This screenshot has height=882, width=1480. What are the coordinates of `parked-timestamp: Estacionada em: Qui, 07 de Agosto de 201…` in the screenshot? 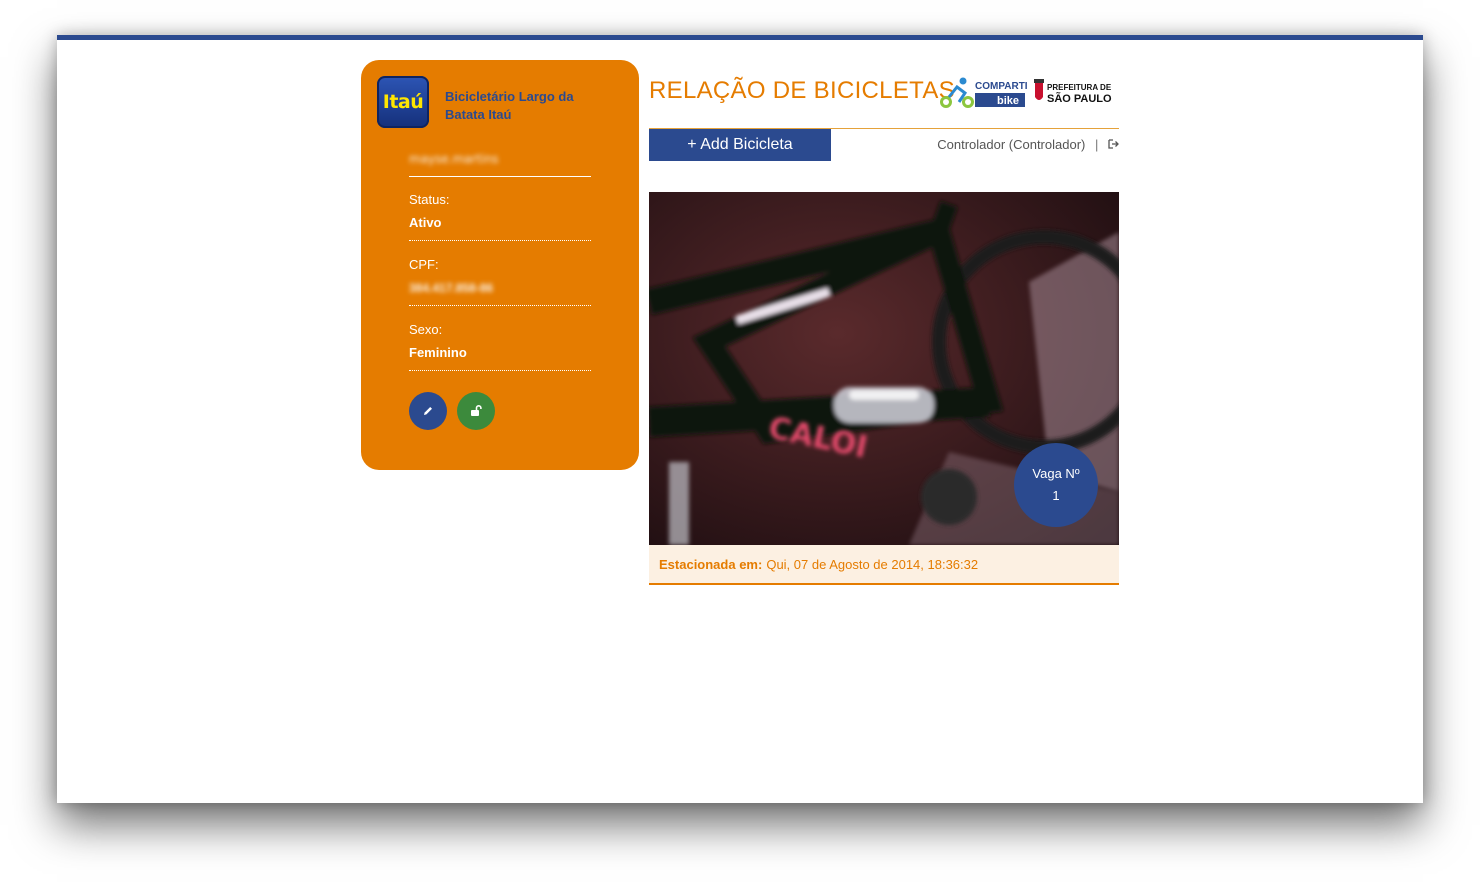 It's located at (884, 565).